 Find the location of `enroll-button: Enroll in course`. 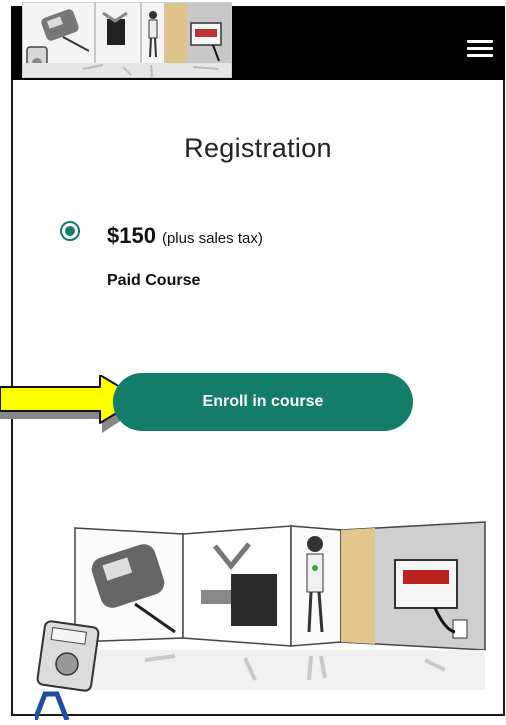

enroll-button: Enroll in course is located at coordinates (263, 402).